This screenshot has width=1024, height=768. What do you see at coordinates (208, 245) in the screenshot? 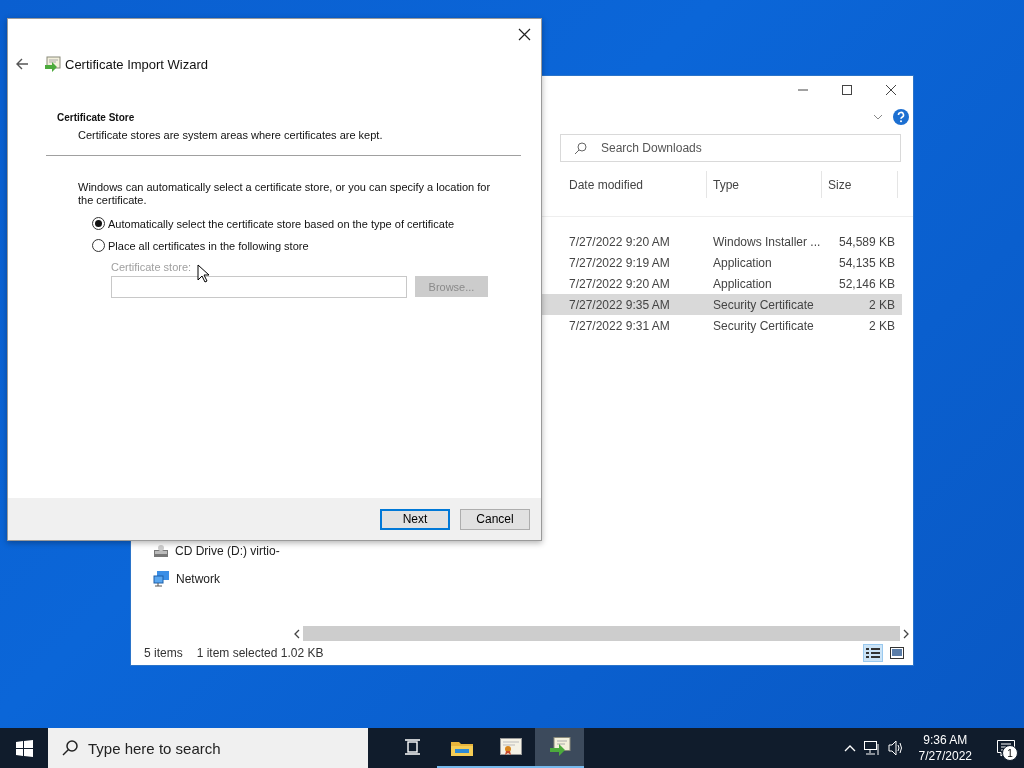
I see `radio-label: Place all certificates in the following store` at bounding box center [208, 245].